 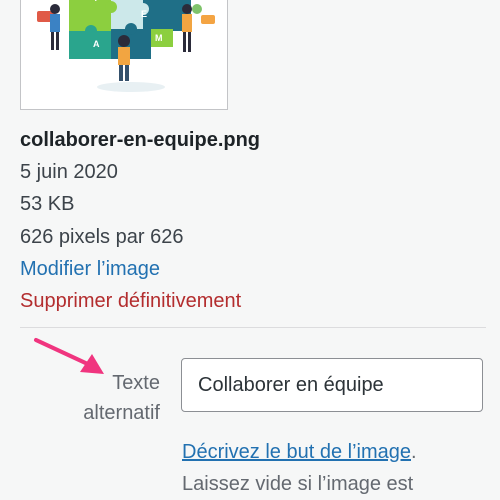 I want to click on attachment-thumbnail: T E A M, so click(x=124, y=55).